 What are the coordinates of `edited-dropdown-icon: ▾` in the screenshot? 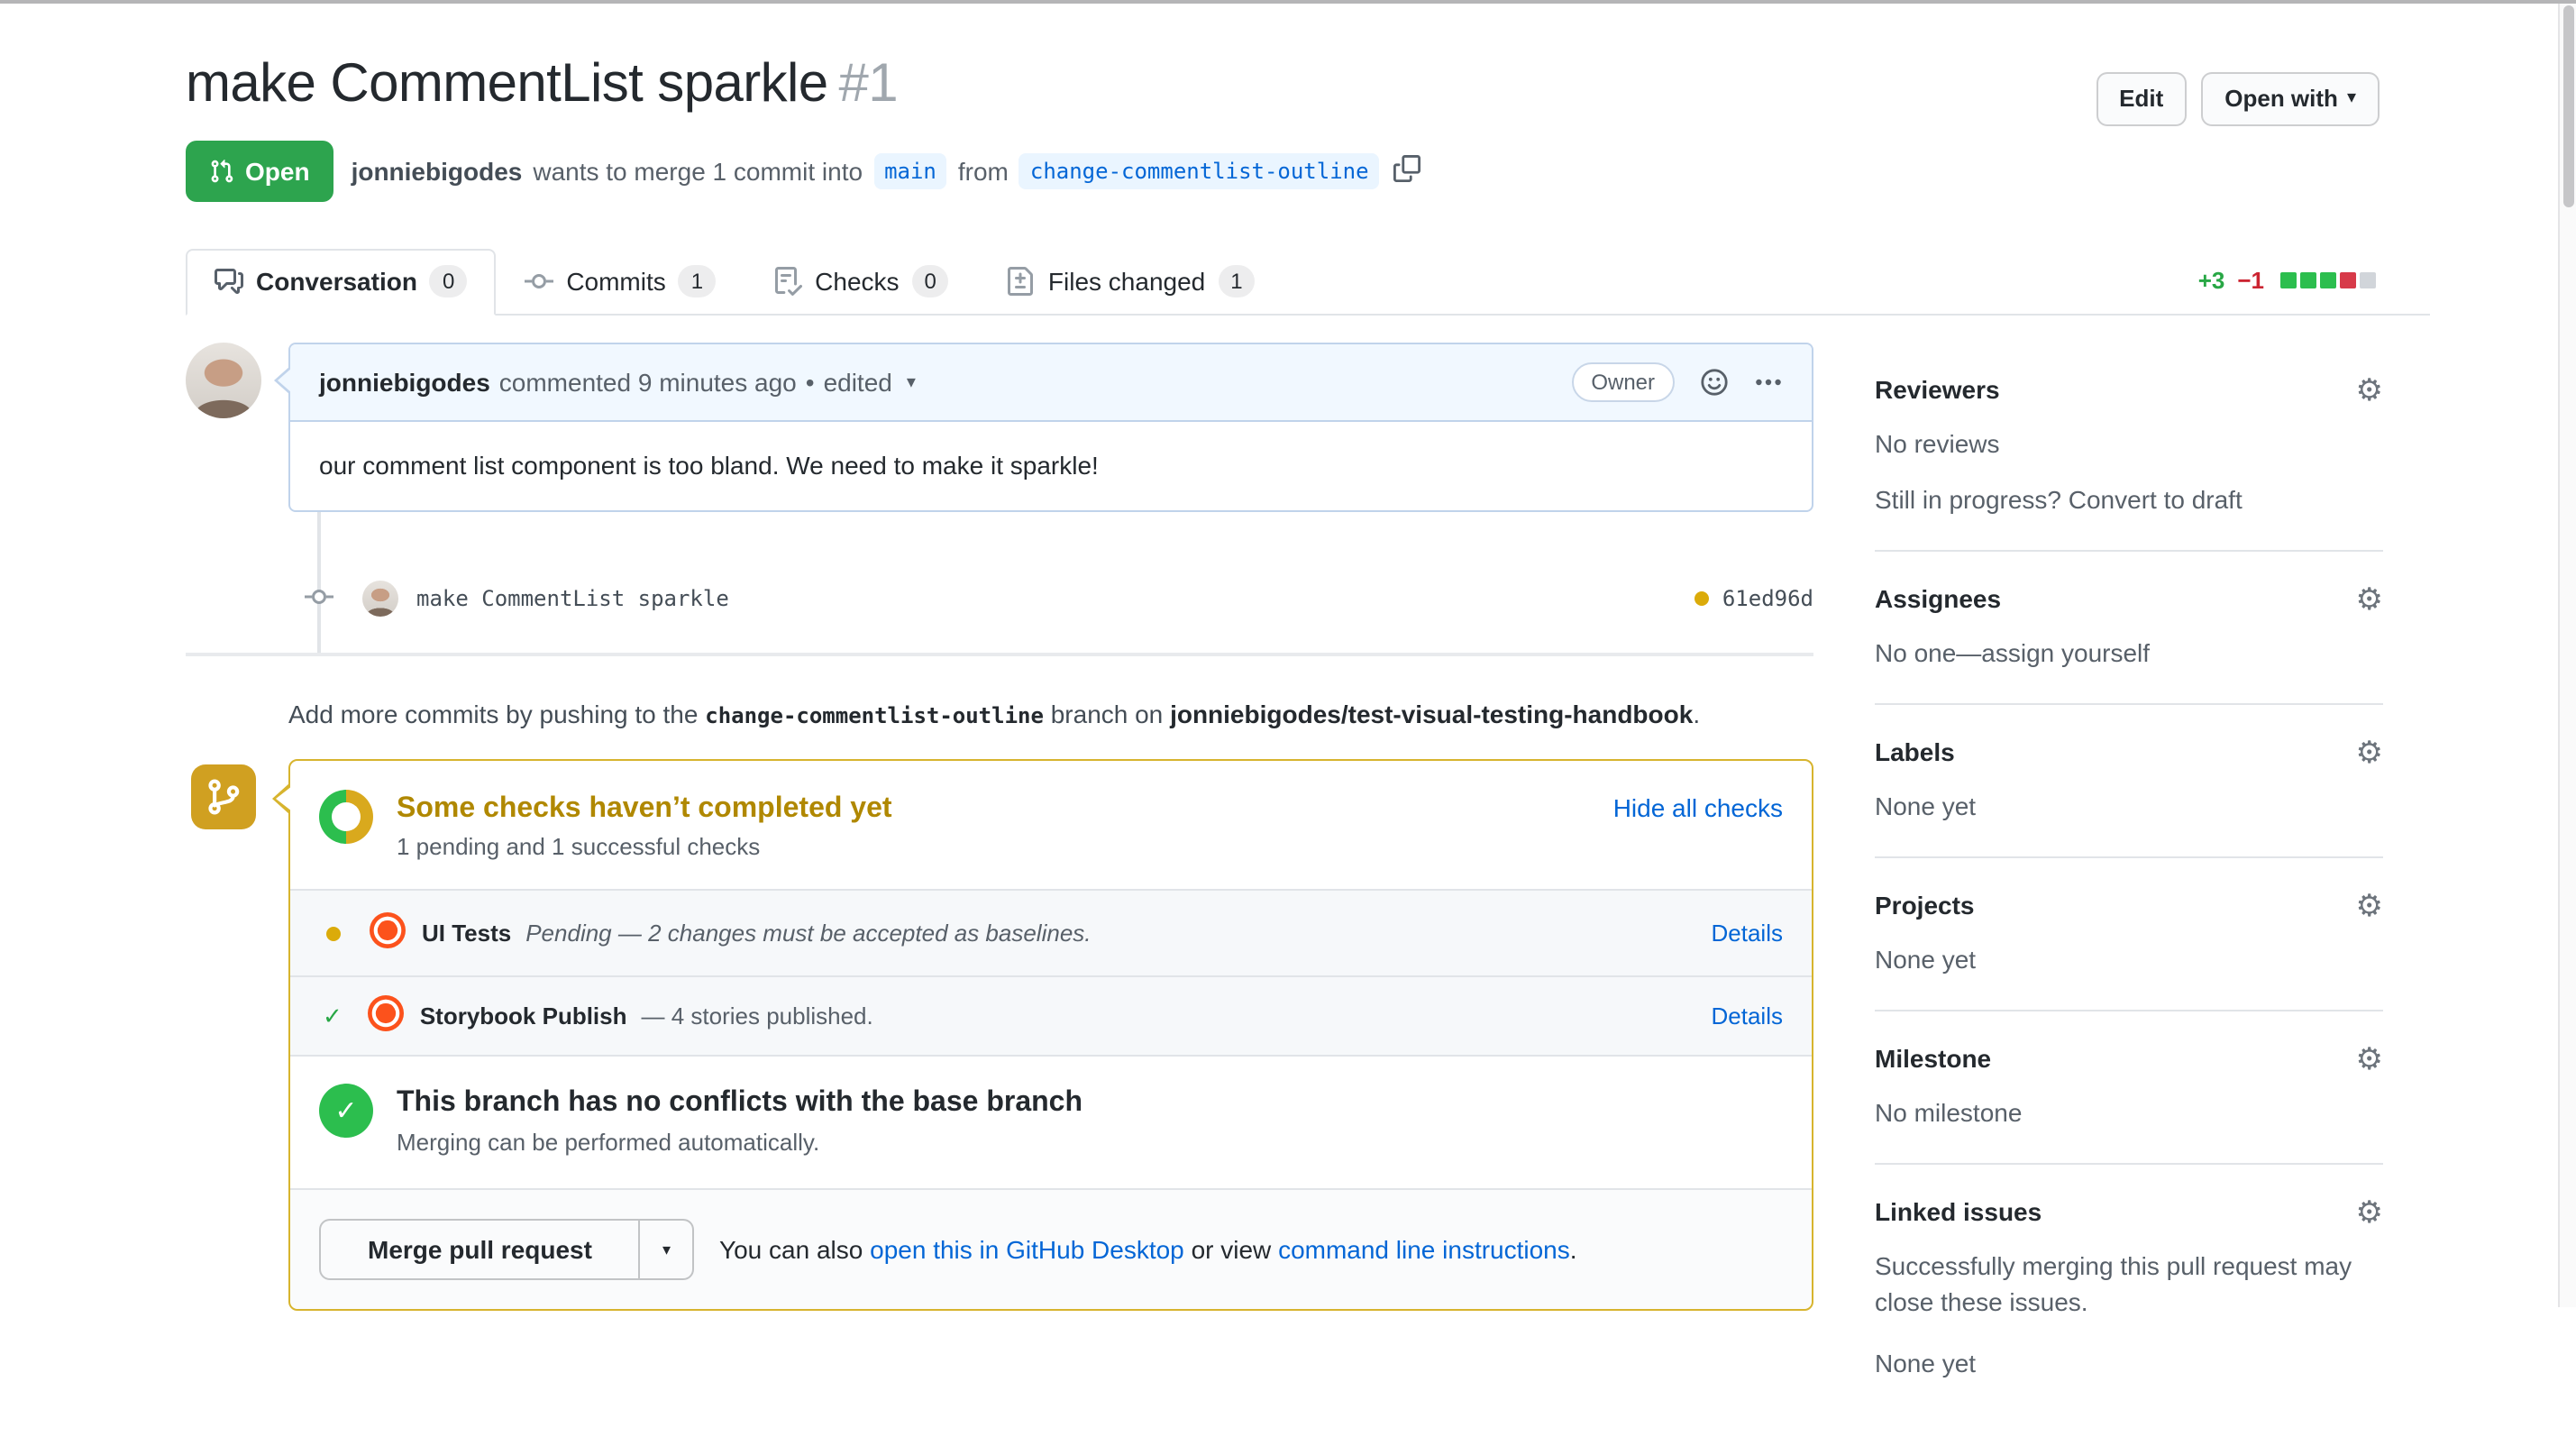 It's located at (911, 382).